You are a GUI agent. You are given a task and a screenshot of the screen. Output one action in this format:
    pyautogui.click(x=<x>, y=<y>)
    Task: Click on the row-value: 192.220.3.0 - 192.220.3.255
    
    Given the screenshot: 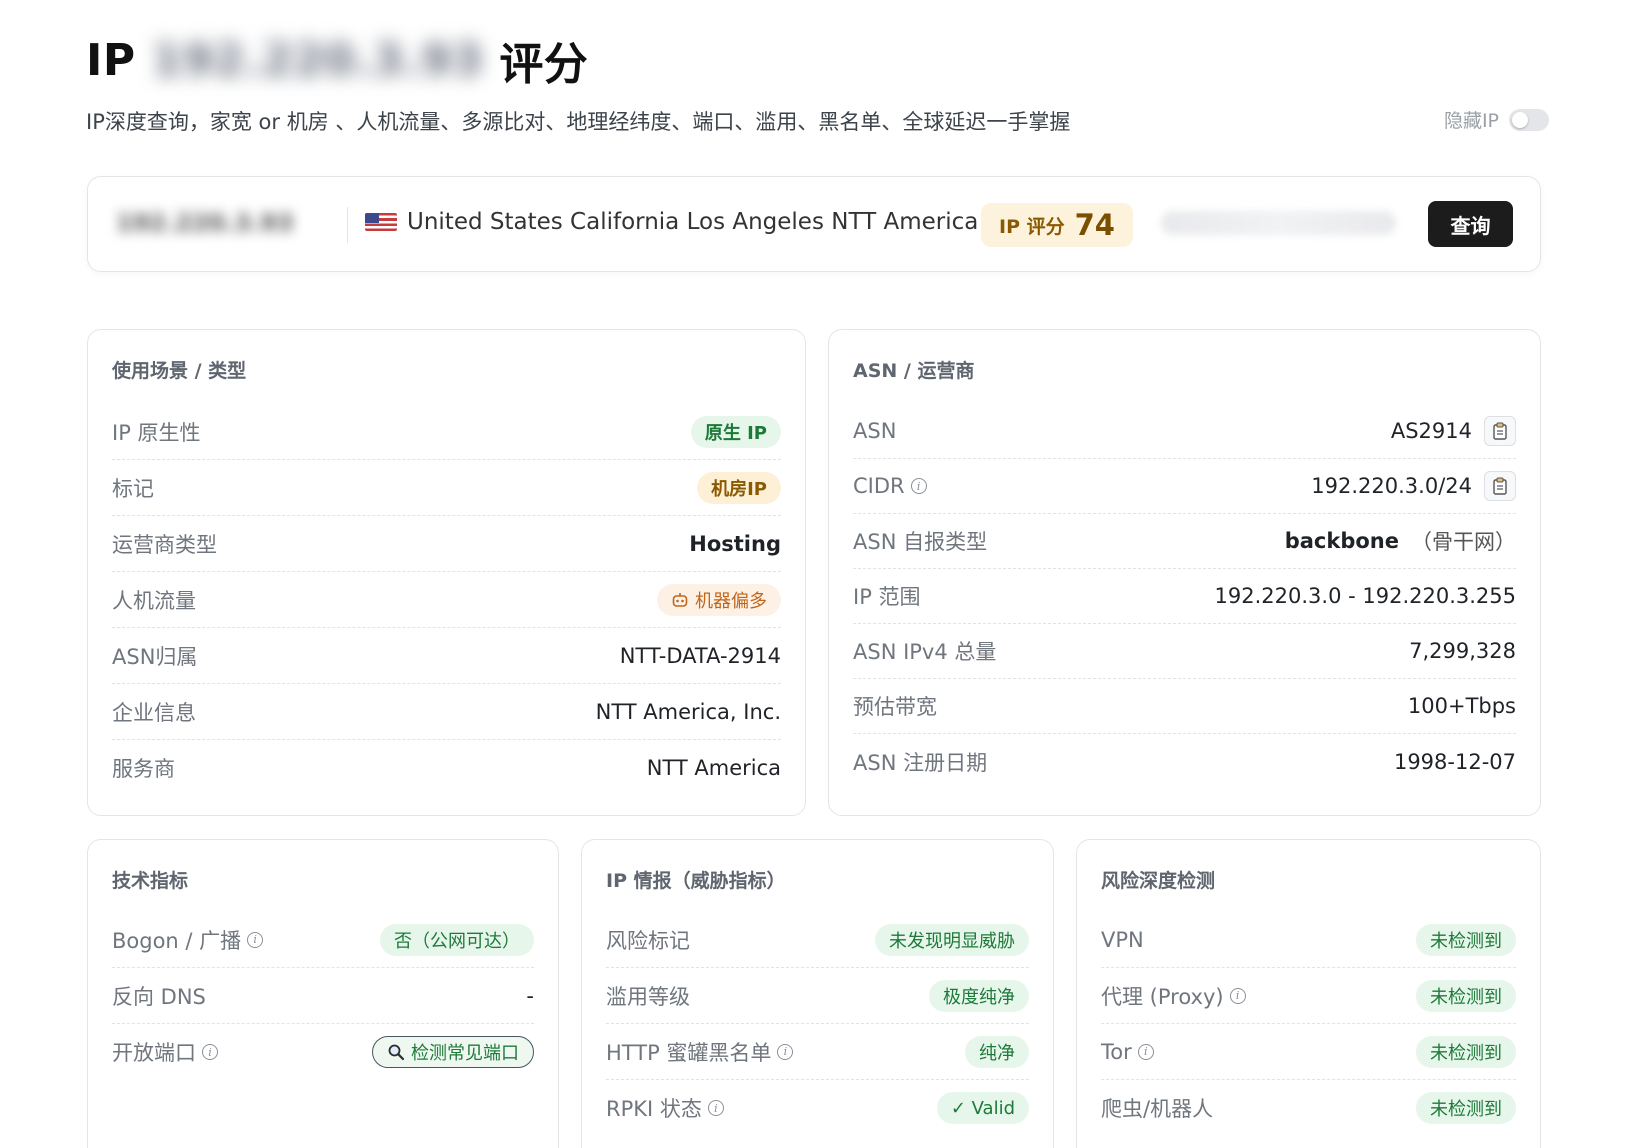 What is the action you would take?
    pyautogui.click(x=1365, y=596)
    